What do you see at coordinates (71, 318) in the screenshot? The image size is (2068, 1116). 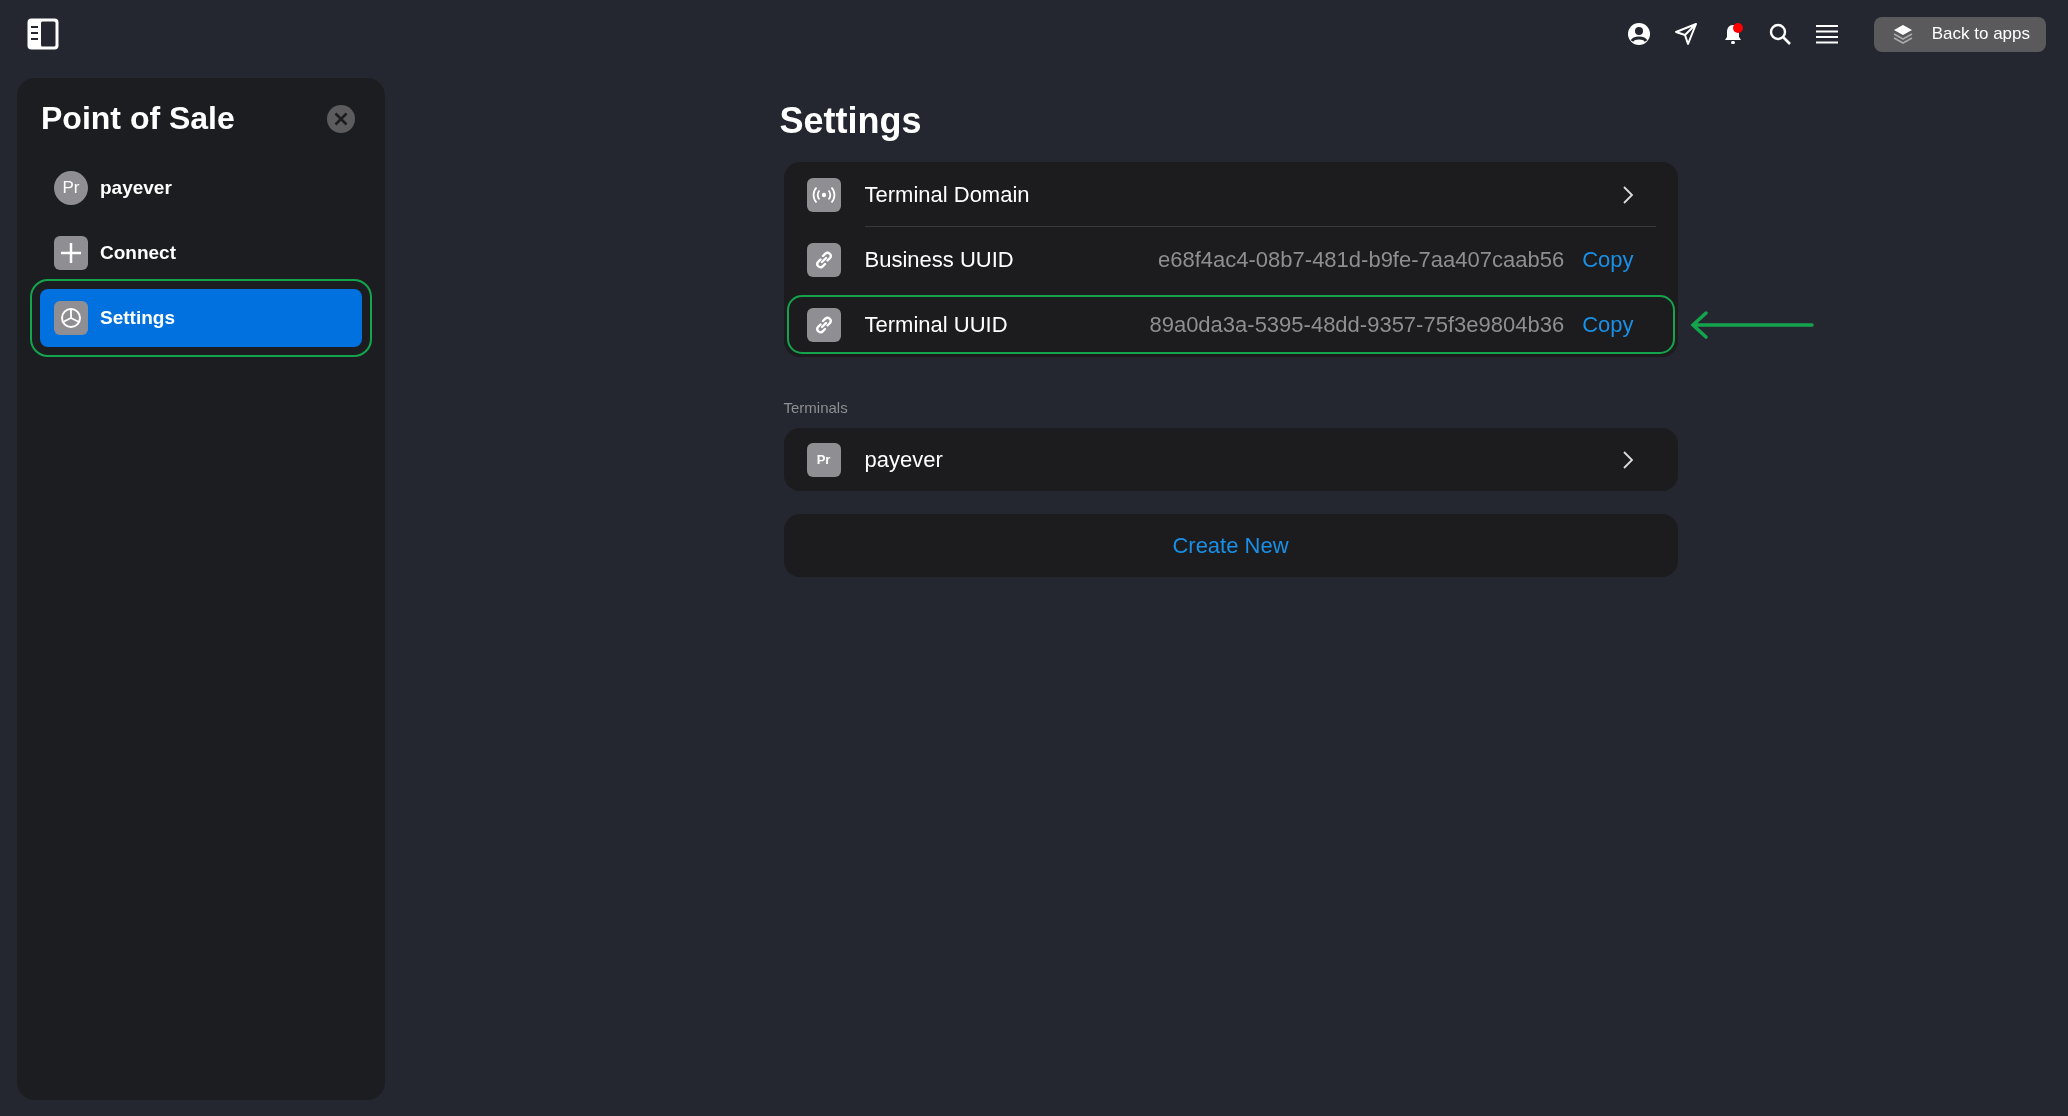 I see `settings-icon` at bounding box center [71, 318].